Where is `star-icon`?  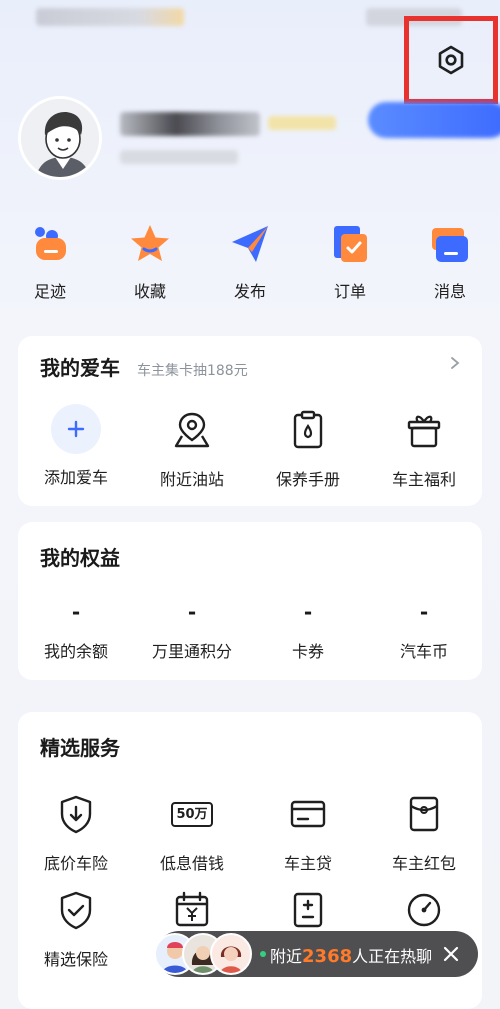
star-icon is located at coordinates (150, 243).